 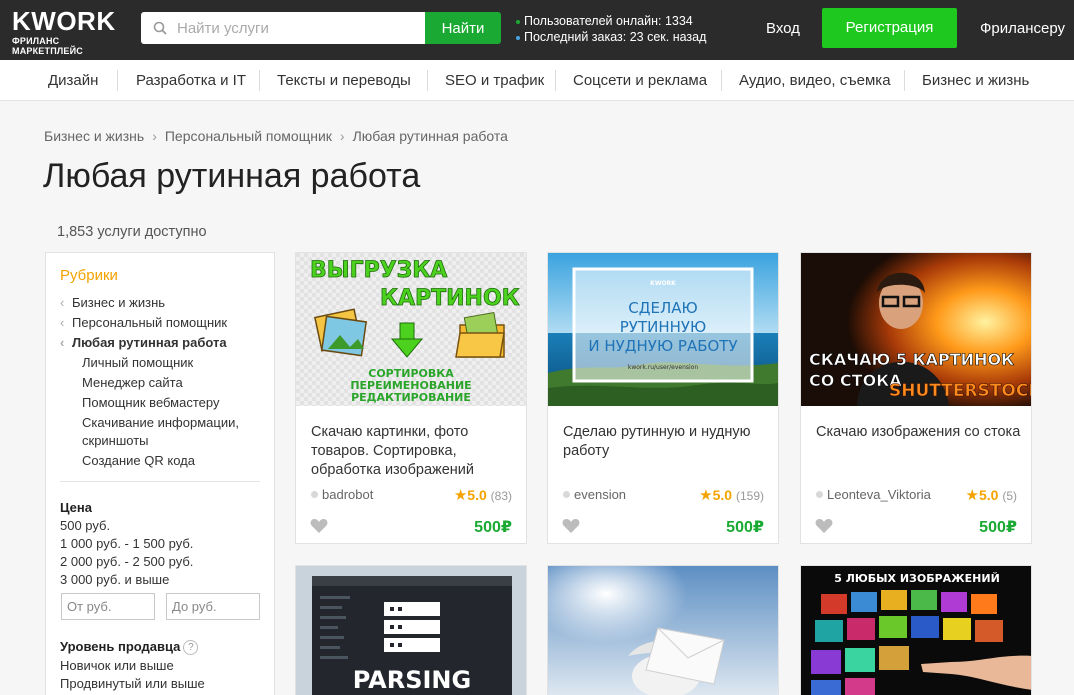 What do you see at coordinates (64, 21) in the screenshot?
I see `logo-wordmark: KWORK` at bounding box center [64, 21].